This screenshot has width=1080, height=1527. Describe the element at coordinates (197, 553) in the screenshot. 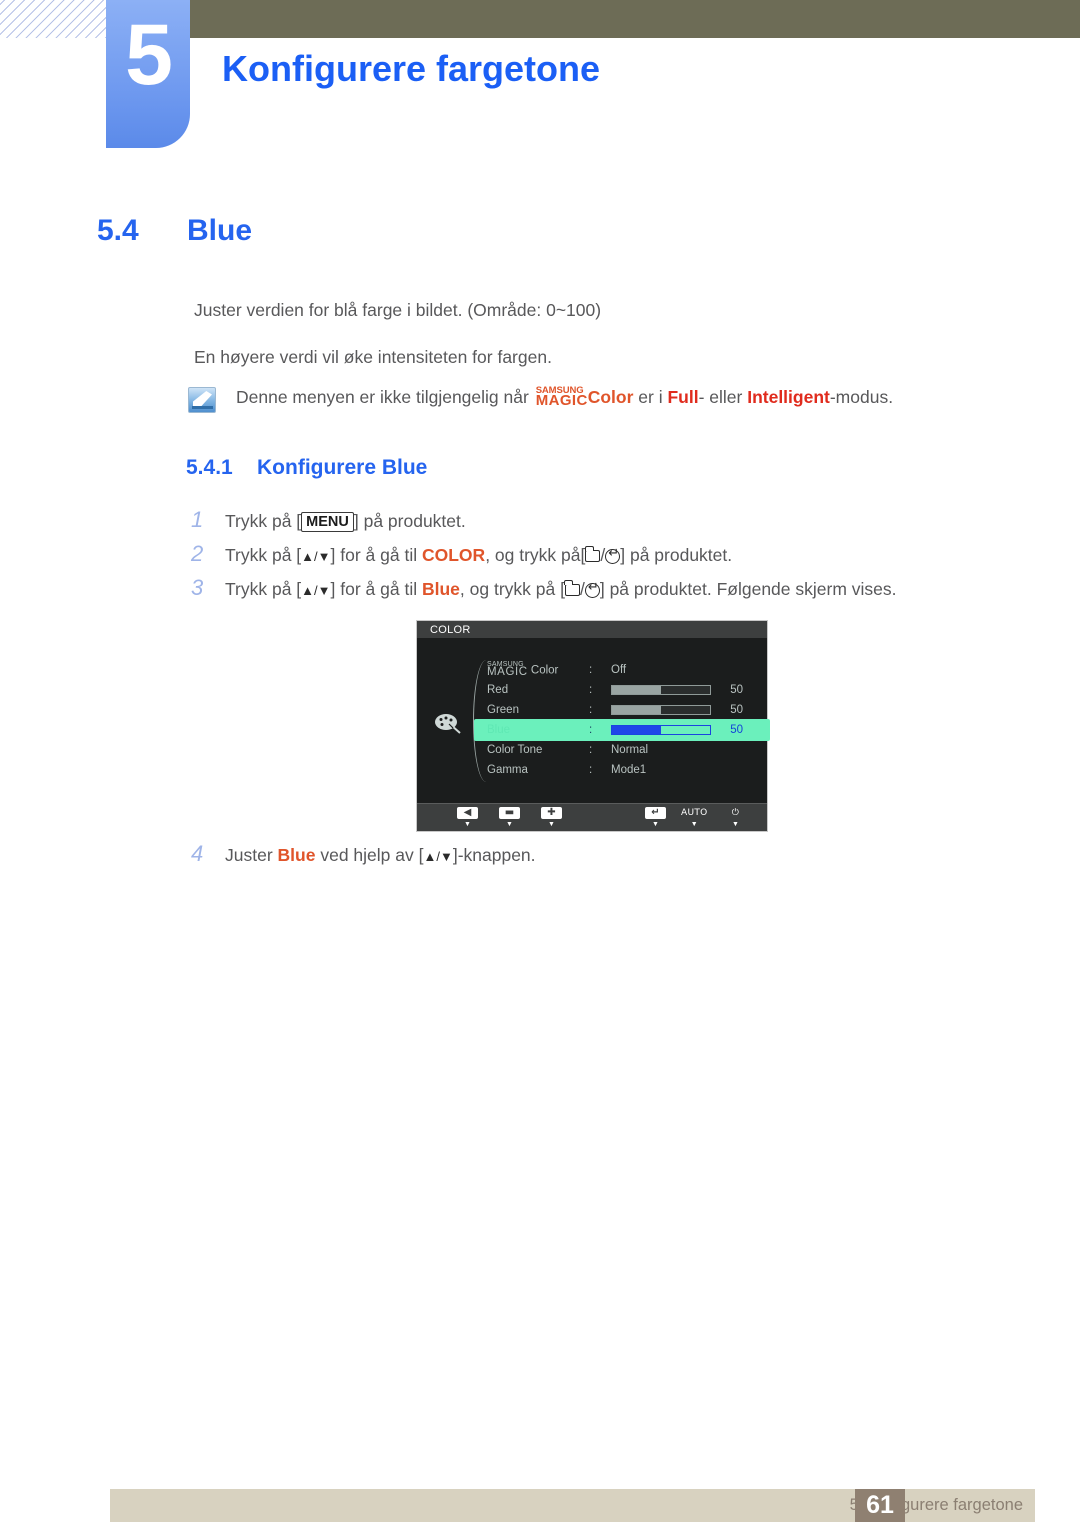

I see `step-2-number: 2` at that location.